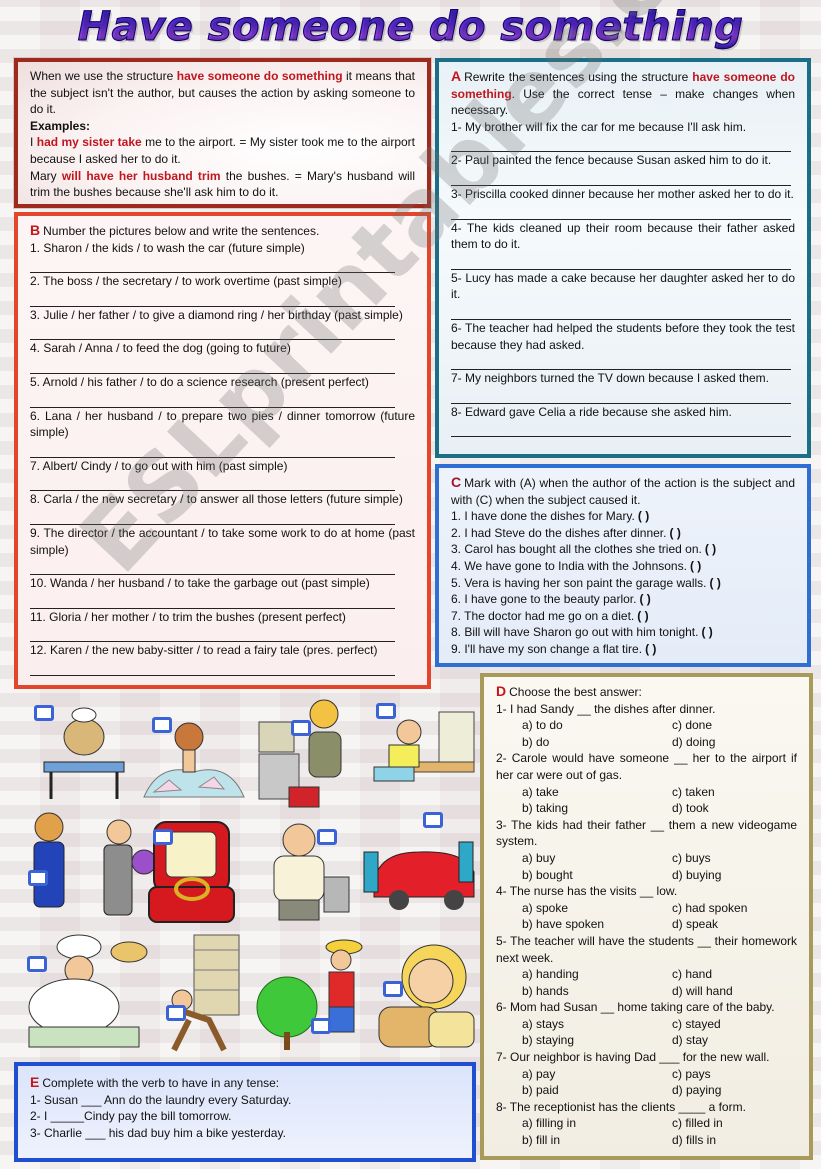 This screenshot has width=821, height=1169. What do you see at coordinates (597, 1140) in the screenshot?
I see `option: b) fill in` at bounding box center [597, 1140].